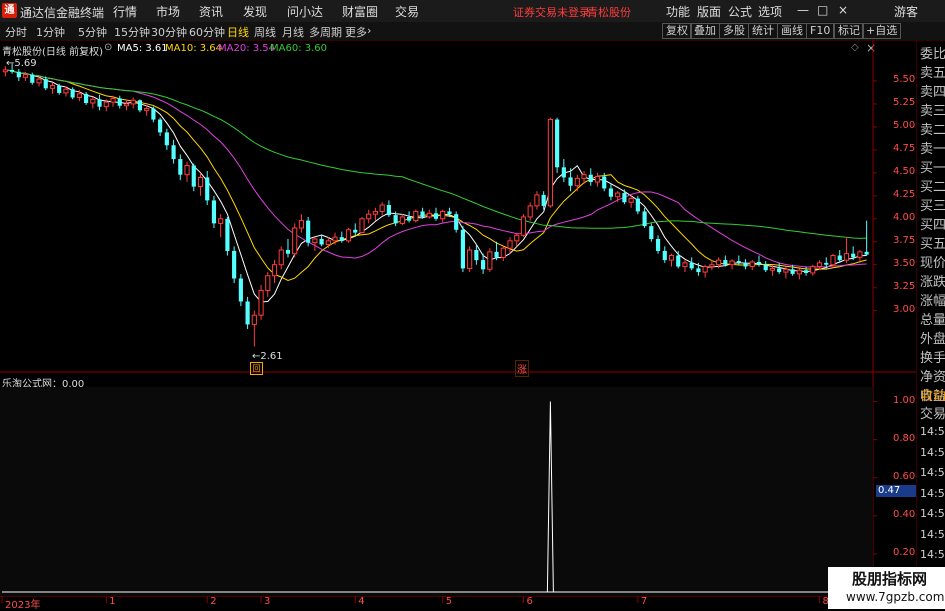 The height and width of the screenshot is (611, 945). What do you see at coordinates (904, 286) in the screenshot?
I see `price-tick-label: 3.25` at bounding box center [904, 286].